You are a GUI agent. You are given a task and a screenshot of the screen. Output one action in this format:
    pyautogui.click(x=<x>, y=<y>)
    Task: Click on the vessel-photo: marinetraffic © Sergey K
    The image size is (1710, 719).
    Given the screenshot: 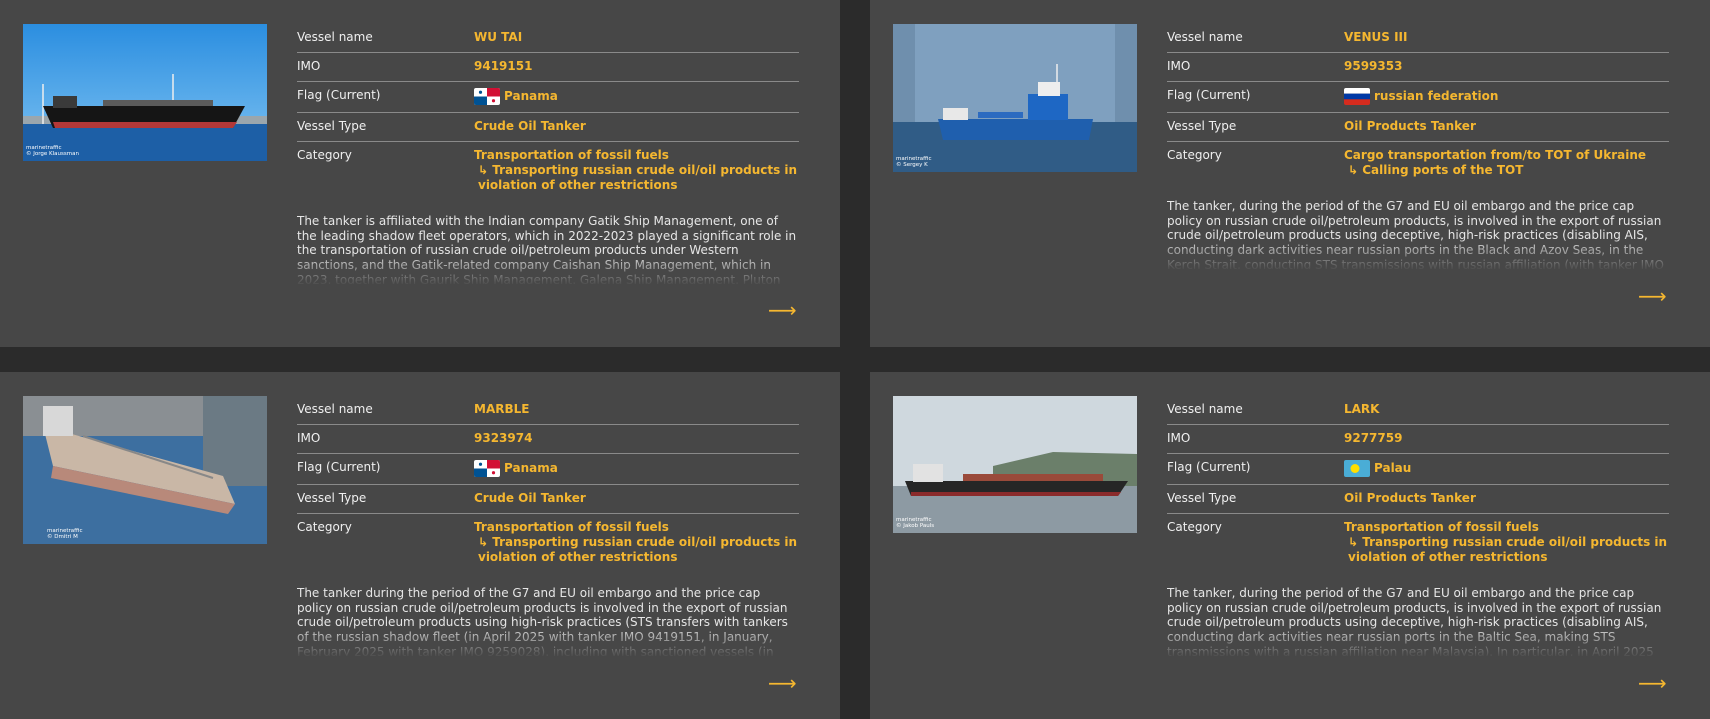 What is the action you would take?
    pyautogui.click(x=1015, y=98)
    